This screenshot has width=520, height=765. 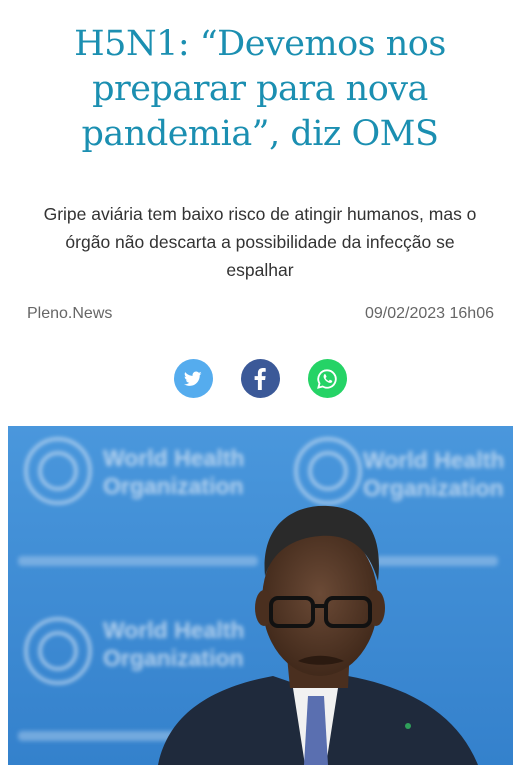 I want to click on backdrop-text-2a: World Health, so click(x=433, y=460).